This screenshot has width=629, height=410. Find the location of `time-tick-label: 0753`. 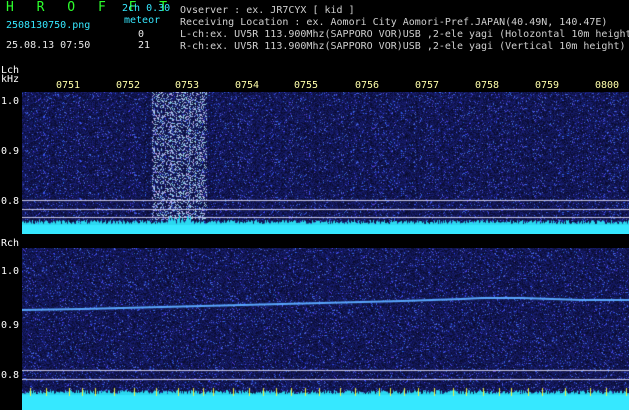

time-tick-label: 0753 is located at coordinates (187, 85).